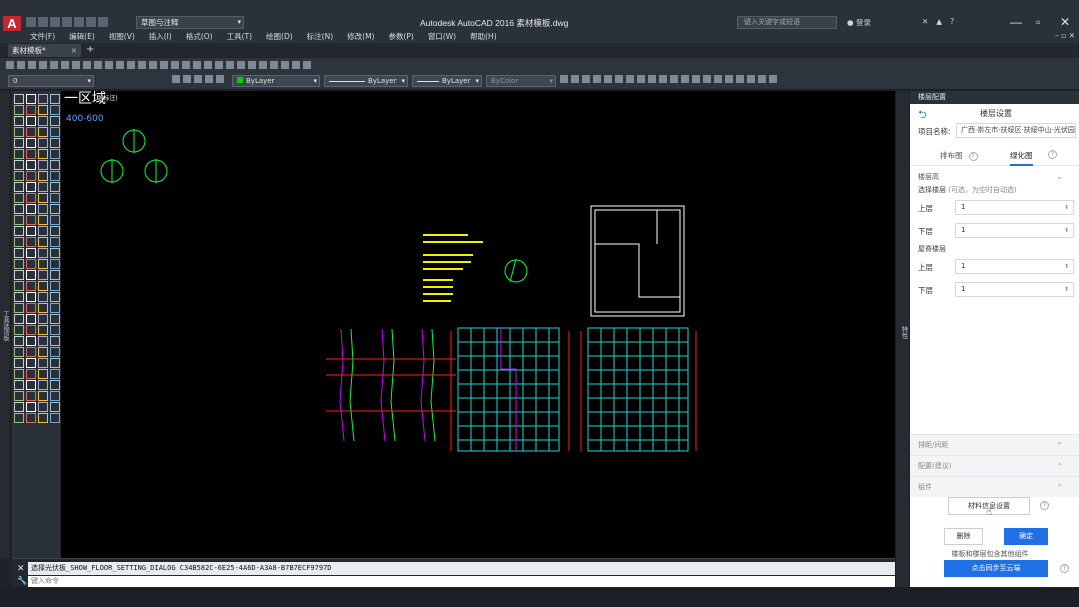 This screenshot has width=1079, height=607. I want to click on menu-view: 视图(V), so click(122, 37).